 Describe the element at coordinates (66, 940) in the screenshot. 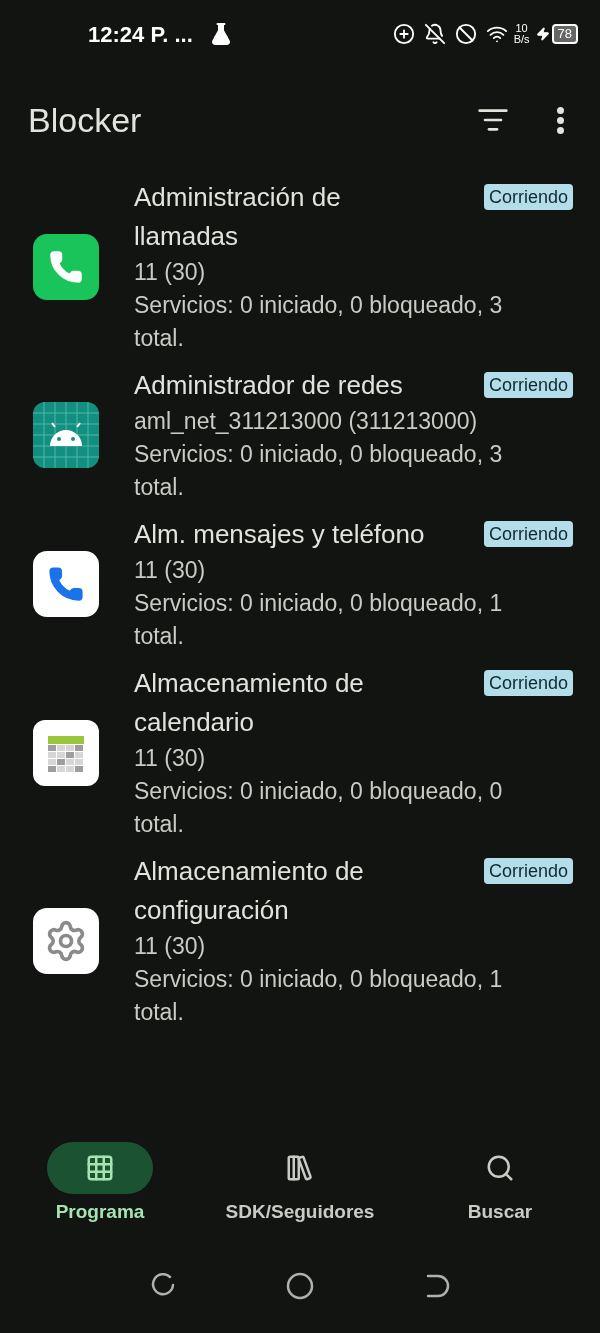

I see `settings-app-icon` at that location.